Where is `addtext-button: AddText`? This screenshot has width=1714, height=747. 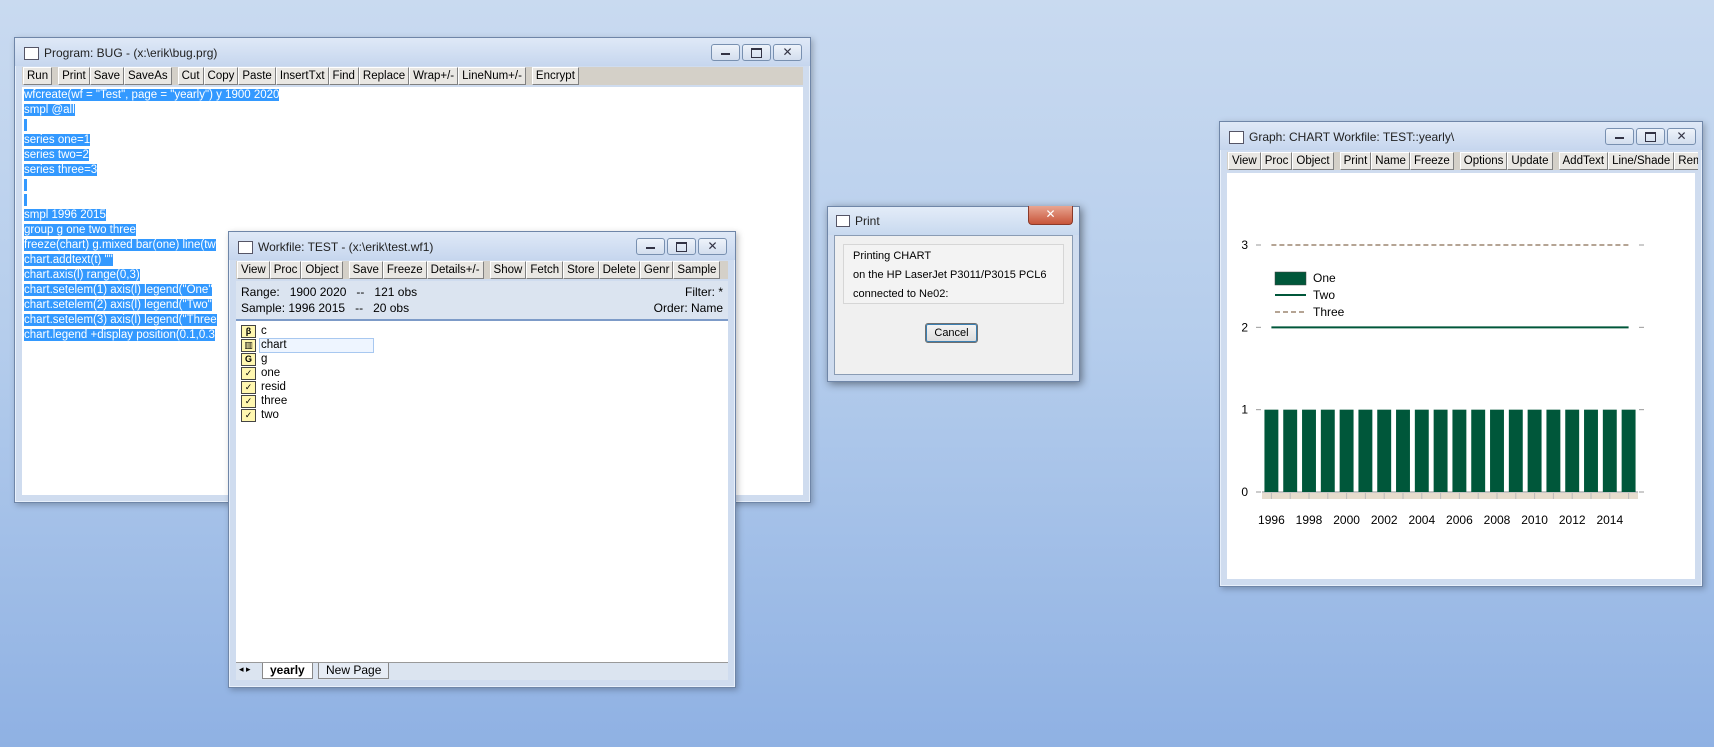
addtext-button: AddText is located at coordinates (1583, 161).